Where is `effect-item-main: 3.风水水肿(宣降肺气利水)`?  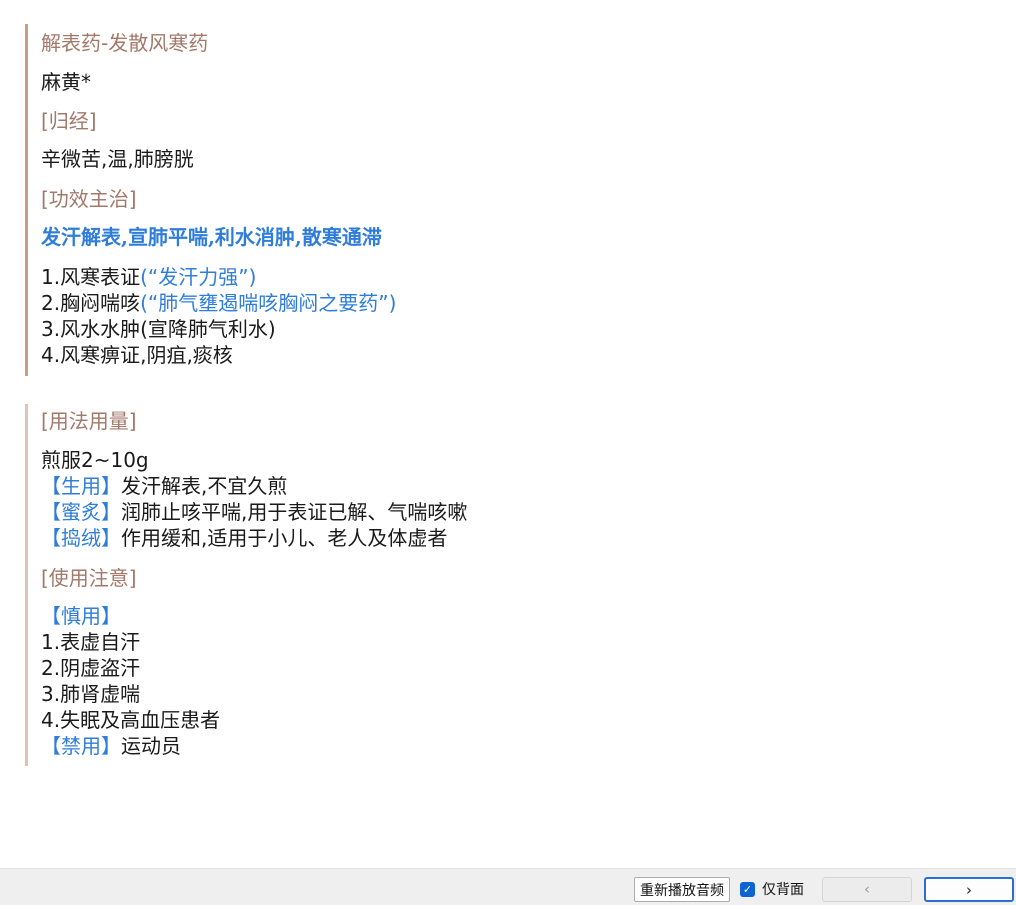 effect-item-main: 3.风水水肿(宣降肺气利水) is located at coordinates (158, 329).